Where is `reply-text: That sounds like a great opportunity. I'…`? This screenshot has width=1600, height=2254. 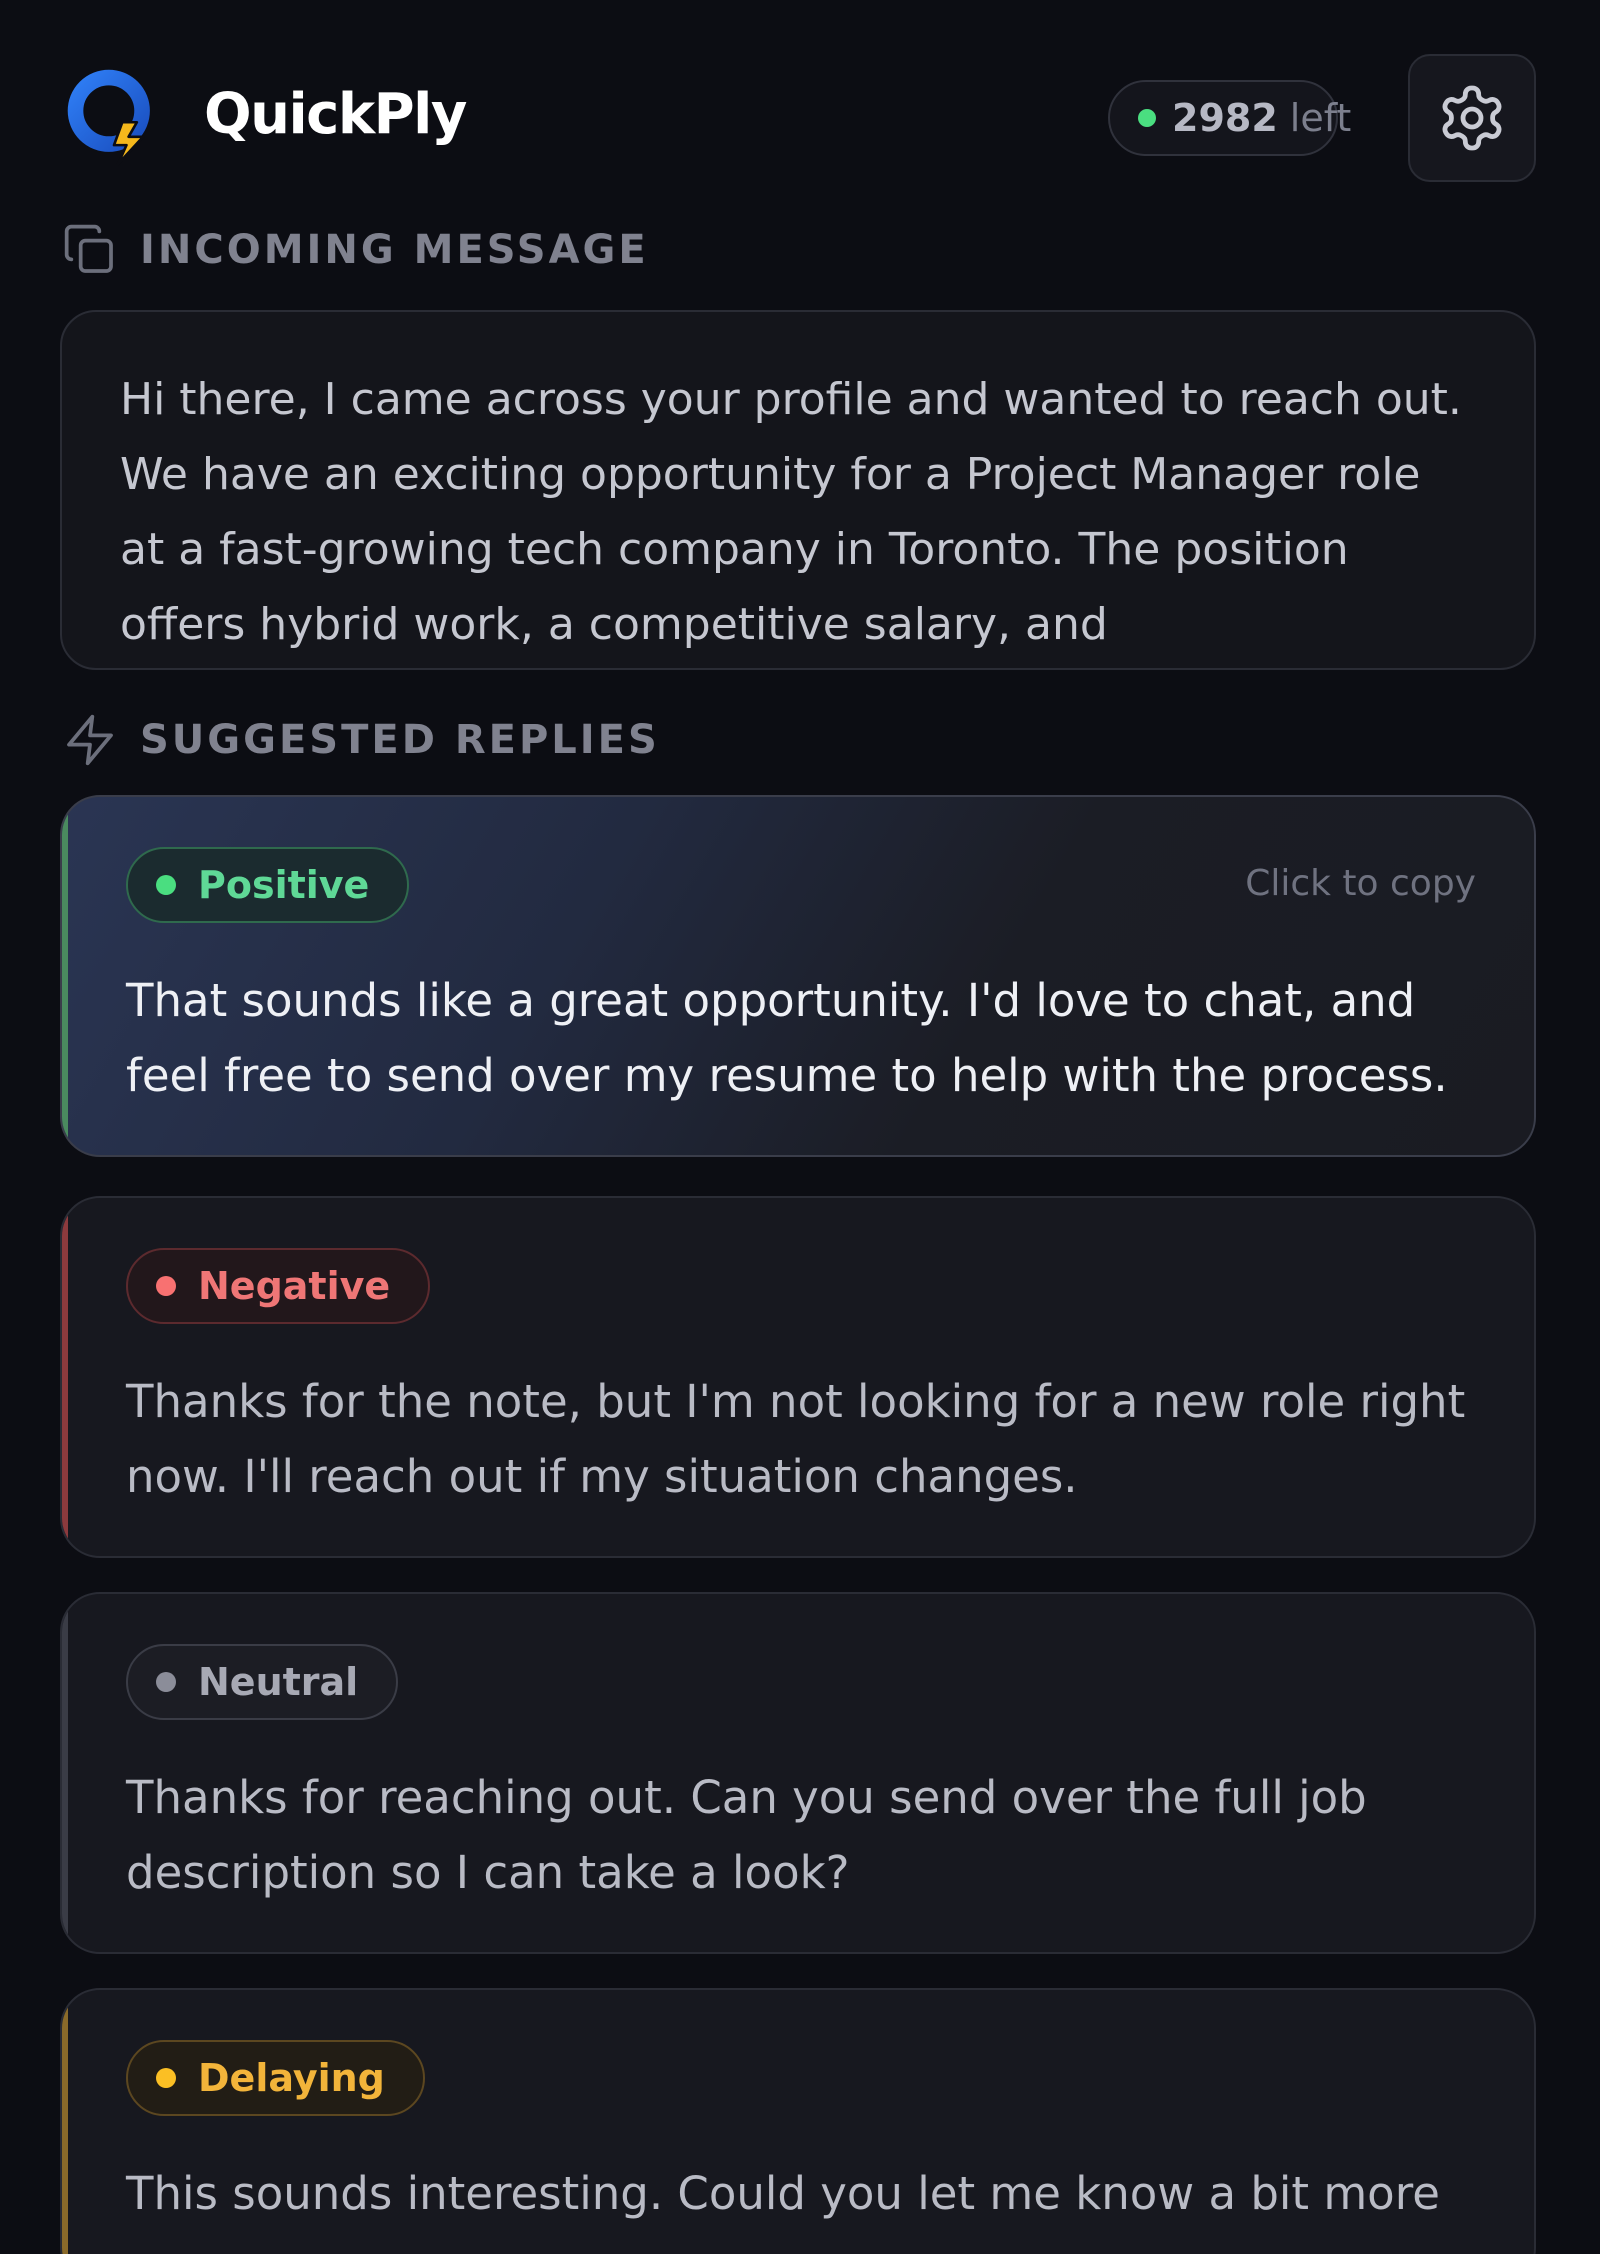
reply-text: That sounds like a great opportunity. I'… is located at coordinates (787, 1038).